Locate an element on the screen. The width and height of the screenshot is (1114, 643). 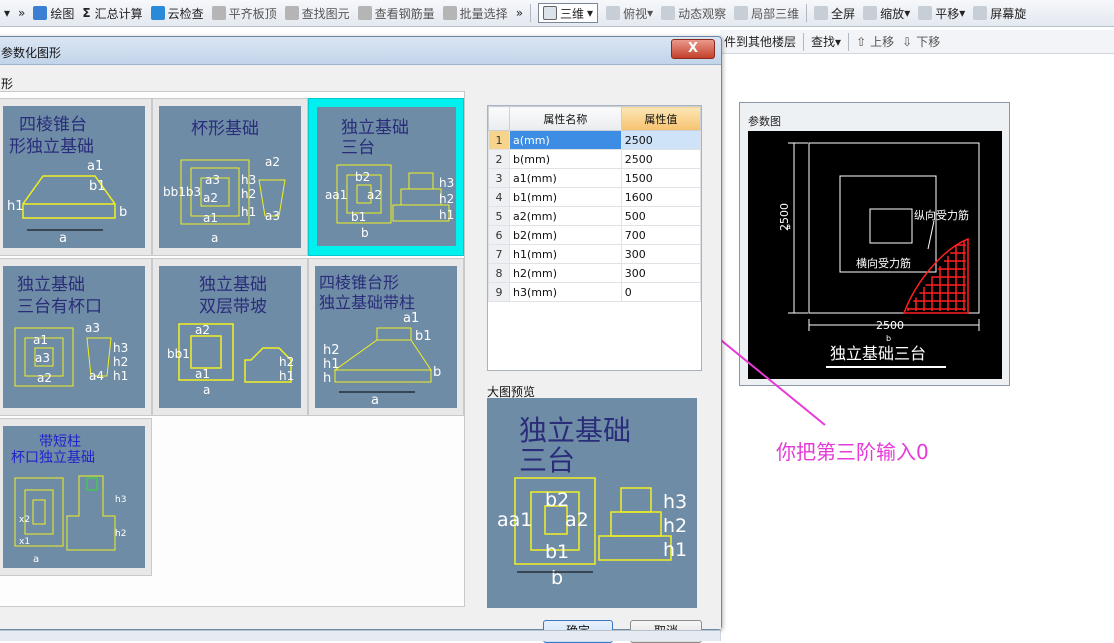
orbit-icon is located at coordinates (668, 13).